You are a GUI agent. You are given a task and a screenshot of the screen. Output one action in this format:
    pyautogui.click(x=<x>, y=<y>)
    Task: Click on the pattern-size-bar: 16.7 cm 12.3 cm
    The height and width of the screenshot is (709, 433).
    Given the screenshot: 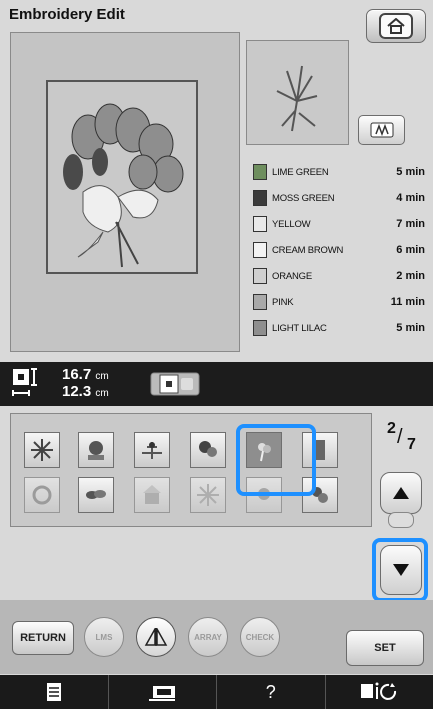 What is the action you would take?
    pyautogui.click(x=216, y=384)
    